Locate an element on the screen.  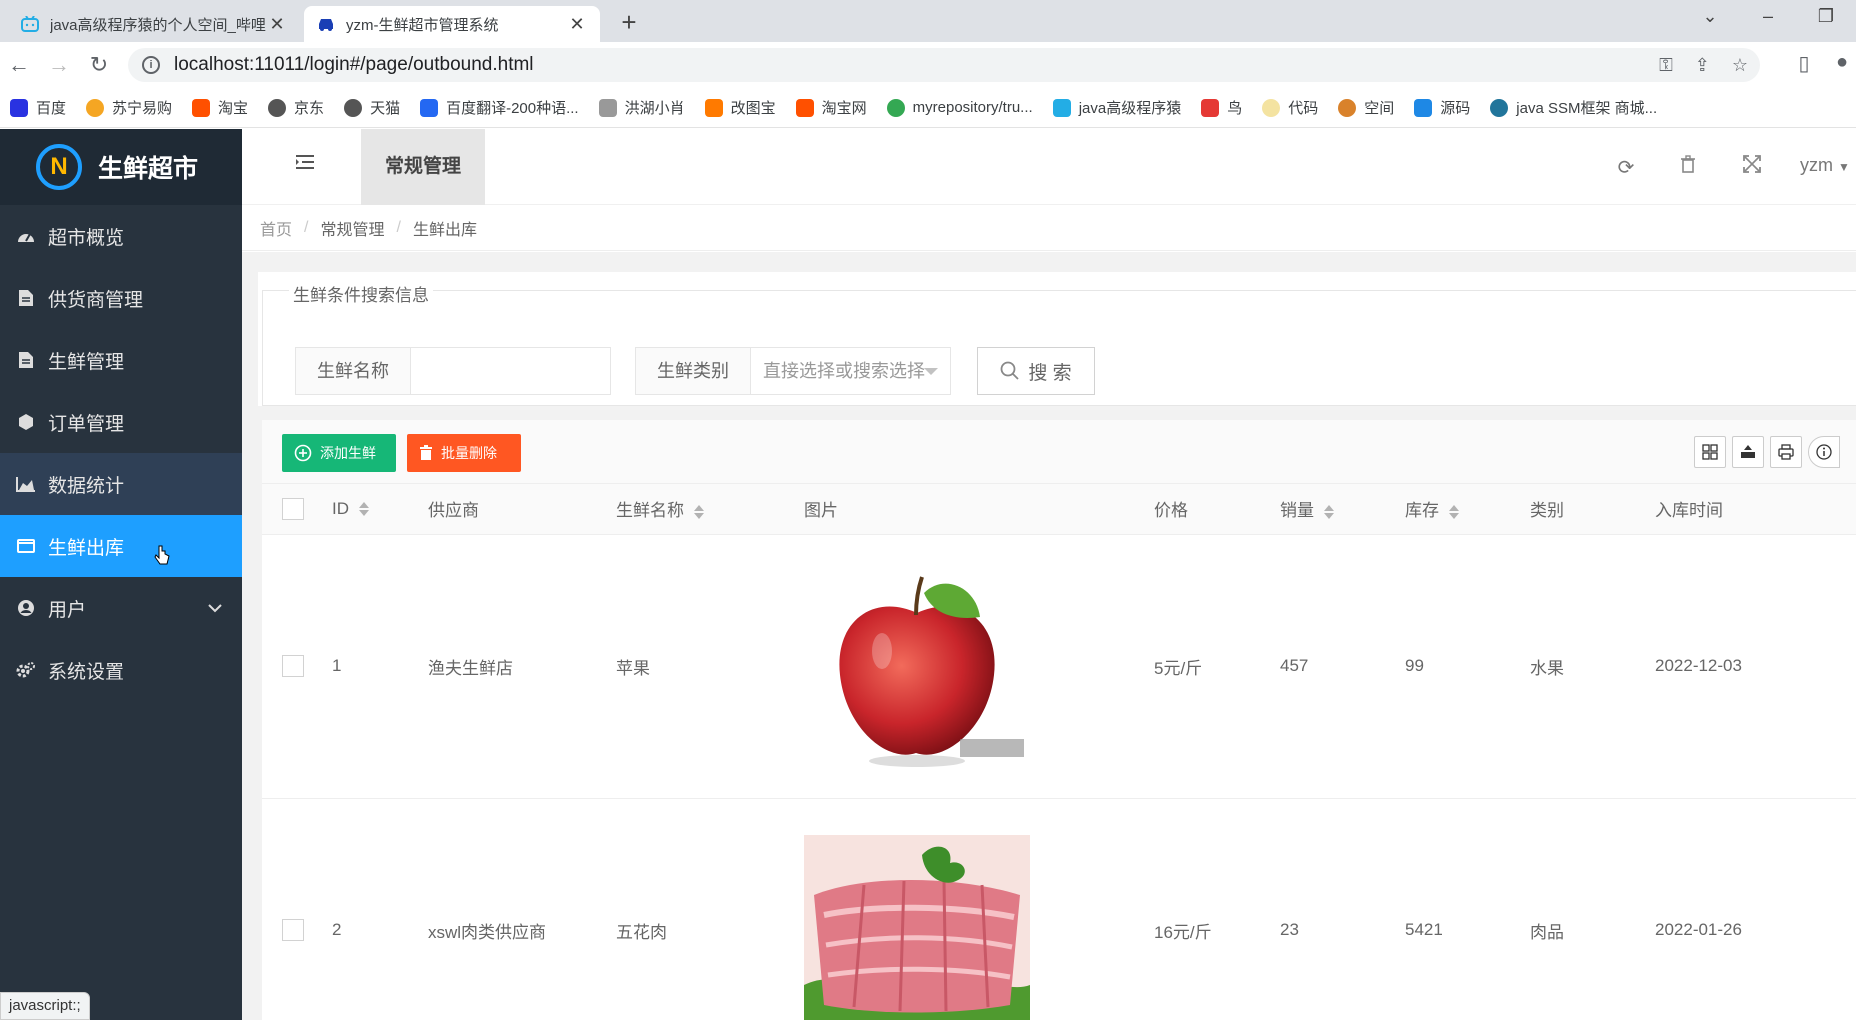
column-header-price: 价格 is located at coordinates (1209, 509).